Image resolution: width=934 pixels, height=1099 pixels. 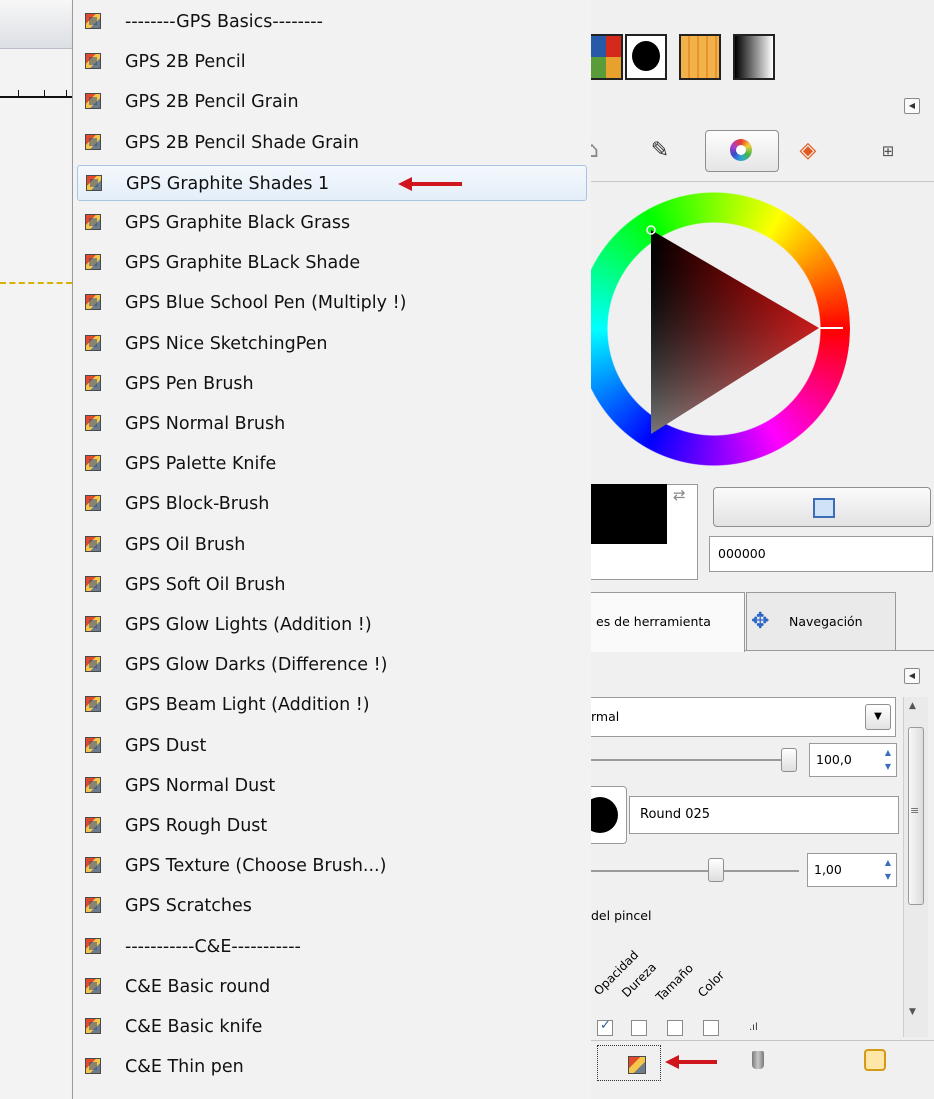 What do you see at coordinates (789, 760) in the screenshot?
I see `opacity-slider-handle` at bounding box center [789, 760].